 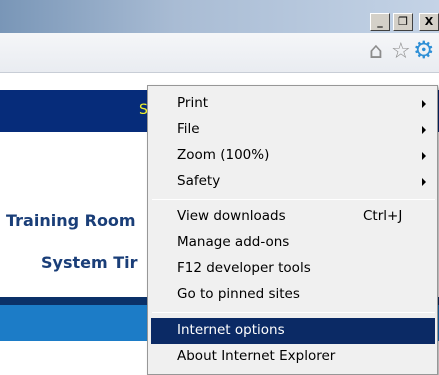 I want to click on browser-toolbar: ⌂ ☆ ⚙, so click(x=219, y=53).